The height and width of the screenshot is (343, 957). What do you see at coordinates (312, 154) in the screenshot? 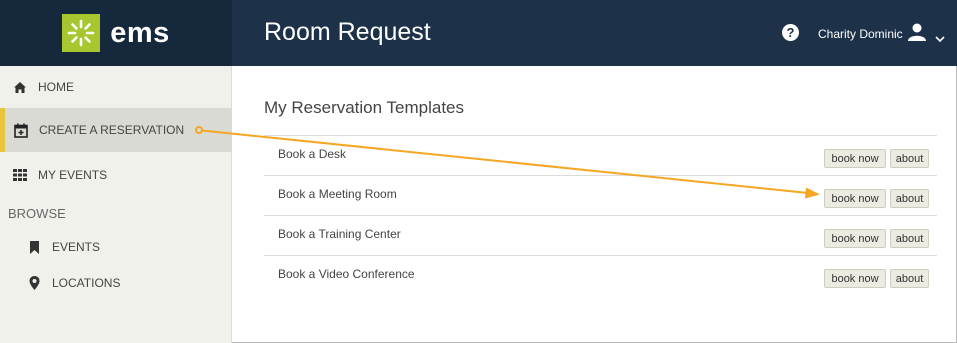
I see `template-label: Book a Desk` at bounding box center [312, 154].